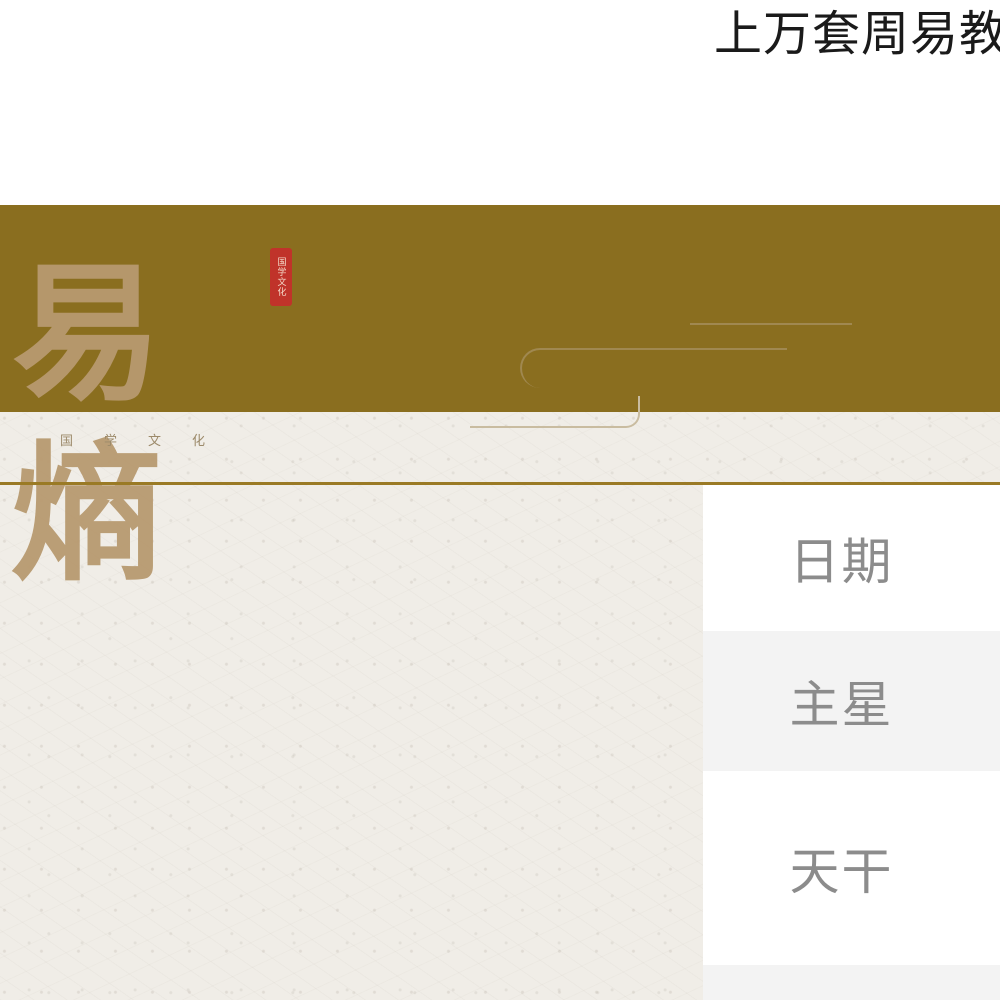  I want to click on decorative-cloud-curve, so click(653, 368).